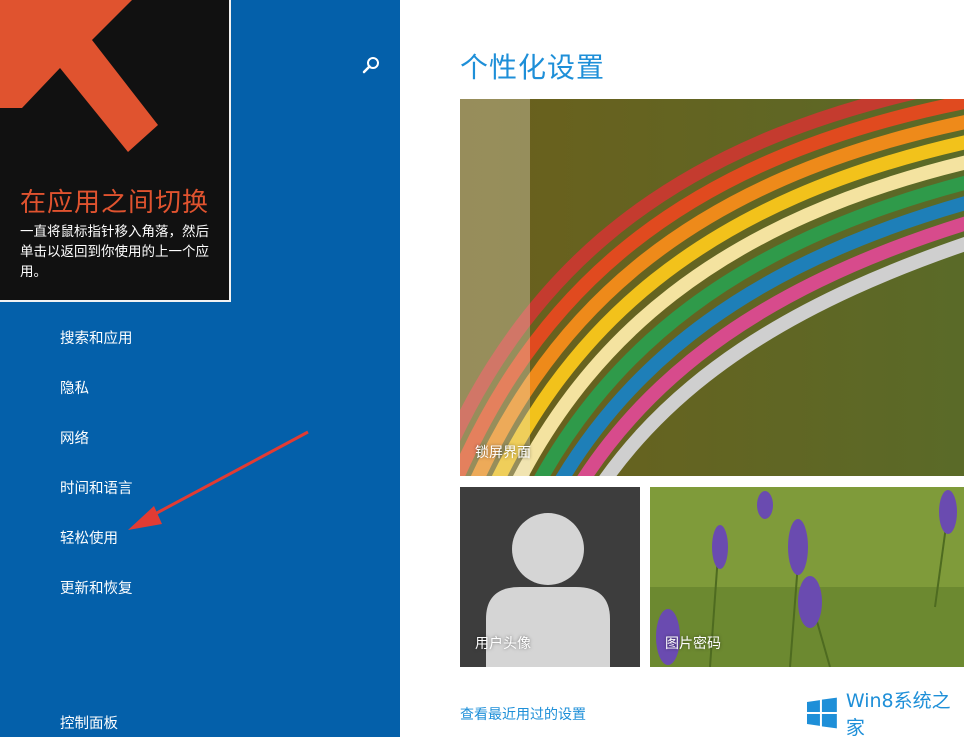 This screenshot has width=969, height=737. What do you see at coordinates (503, 644) in the screenshot?
I see `account-picture-label: 用户头像` at bounding box center [503, 644].